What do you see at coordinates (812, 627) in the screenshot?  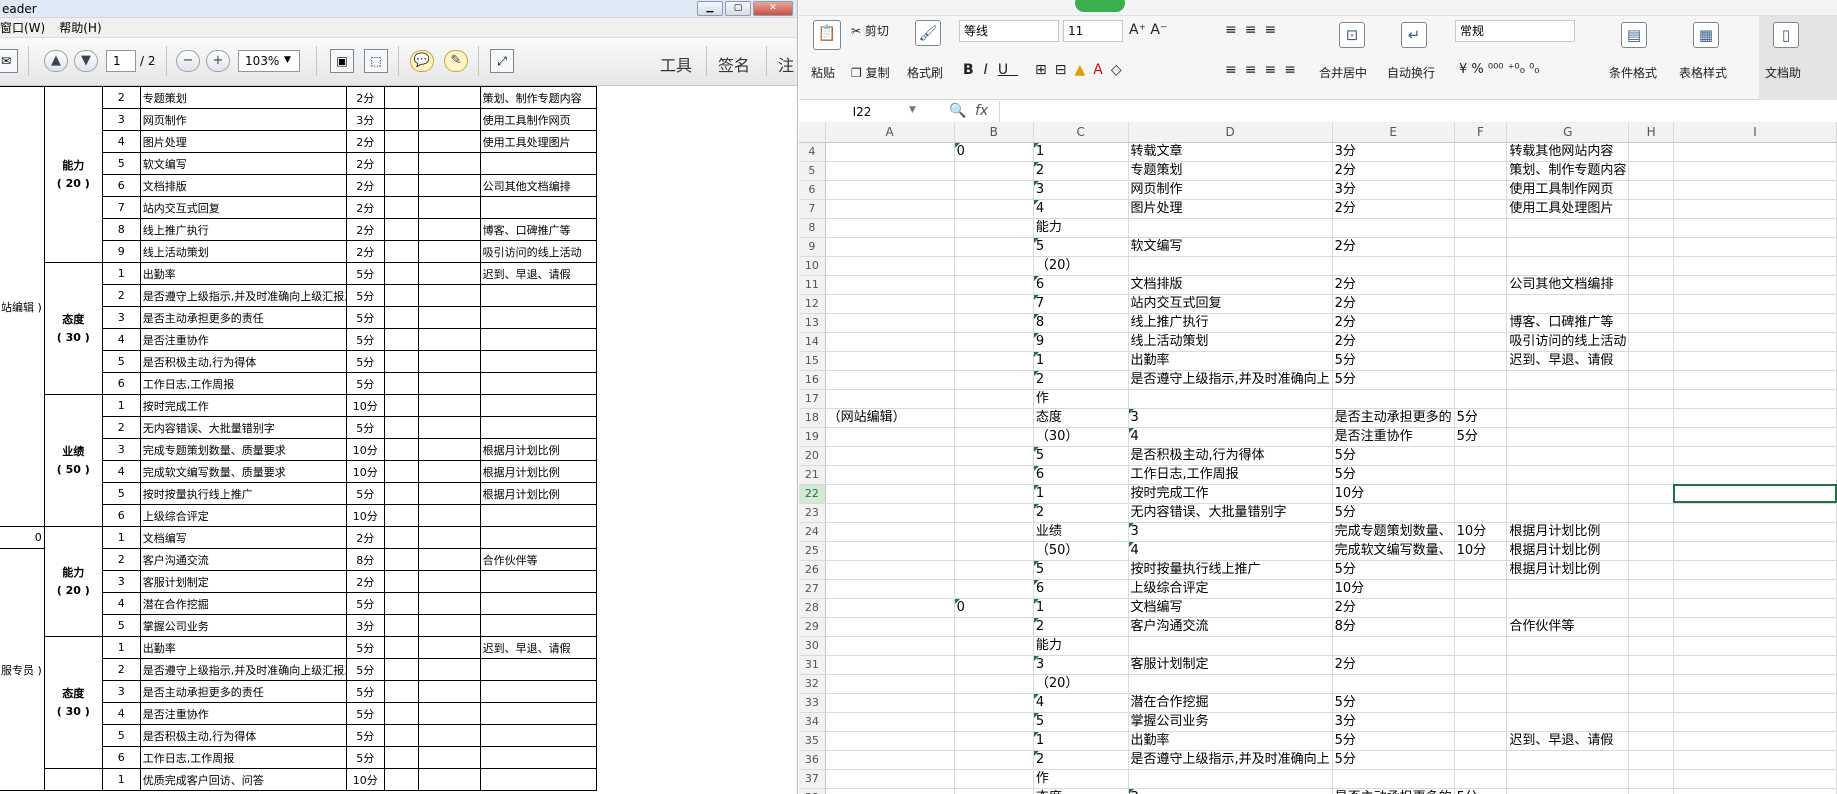 I see `row-header: 29` at bounding box center [812, 627].